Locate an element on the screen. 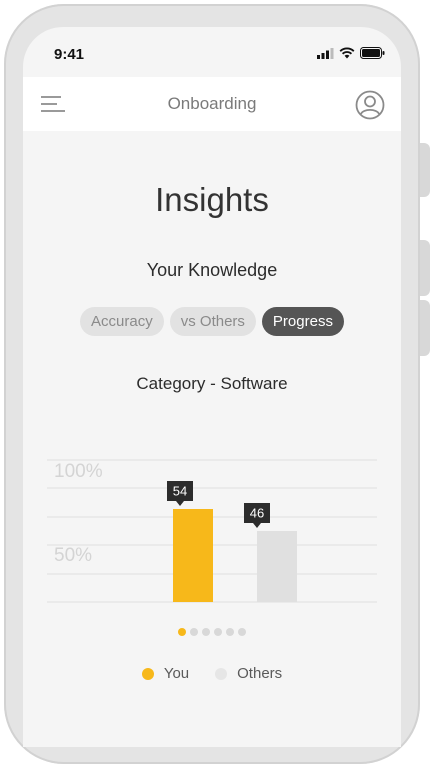 Image resolution: width=430 pixels, height=764 pixels. nav-title: Onboarding is located at coordinates (212, 103).